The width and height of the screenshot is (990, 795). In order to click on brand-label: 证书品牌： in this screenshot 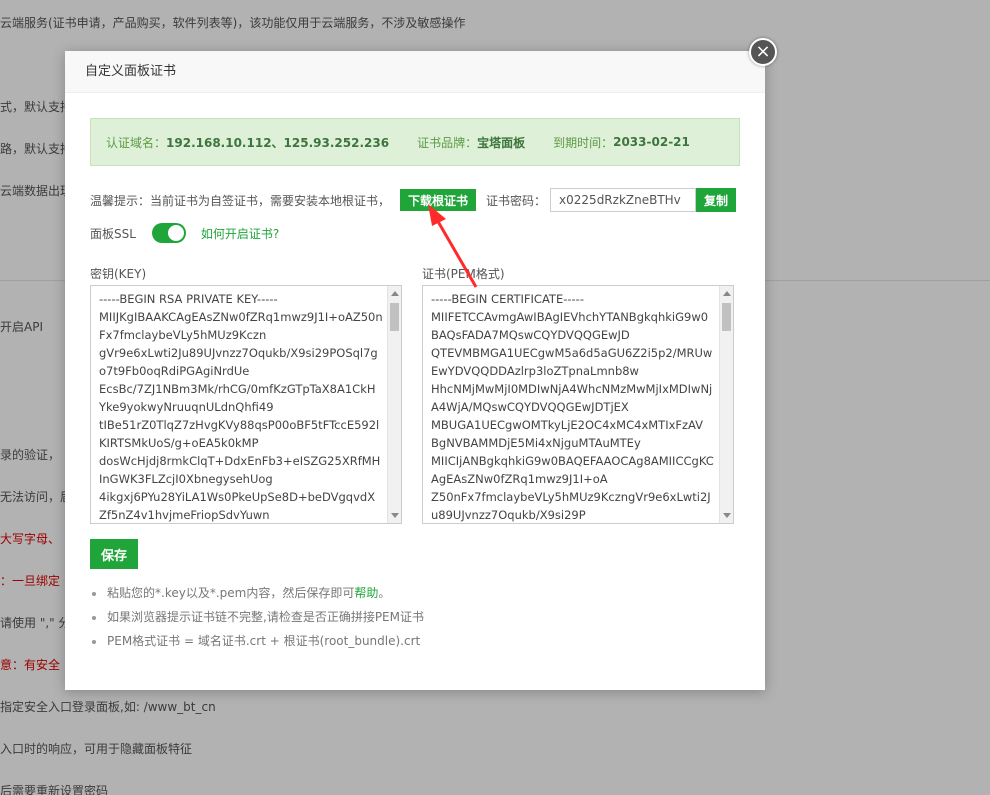, I will do `click(447, 142)`.